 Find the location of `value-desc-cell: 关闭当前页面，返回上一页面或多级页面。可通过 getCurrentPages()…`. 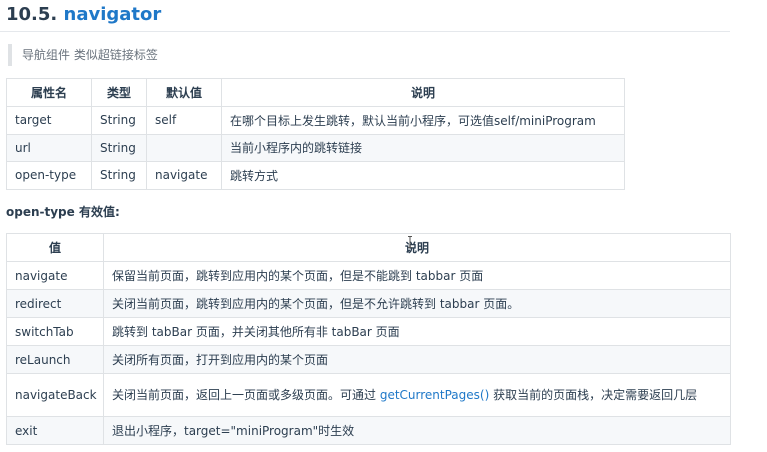

value-desc-cell: 关闭当前页面，返回上一页面或多级页面。可通过 getCurrentPages()… is located at coordinates (417, 395).